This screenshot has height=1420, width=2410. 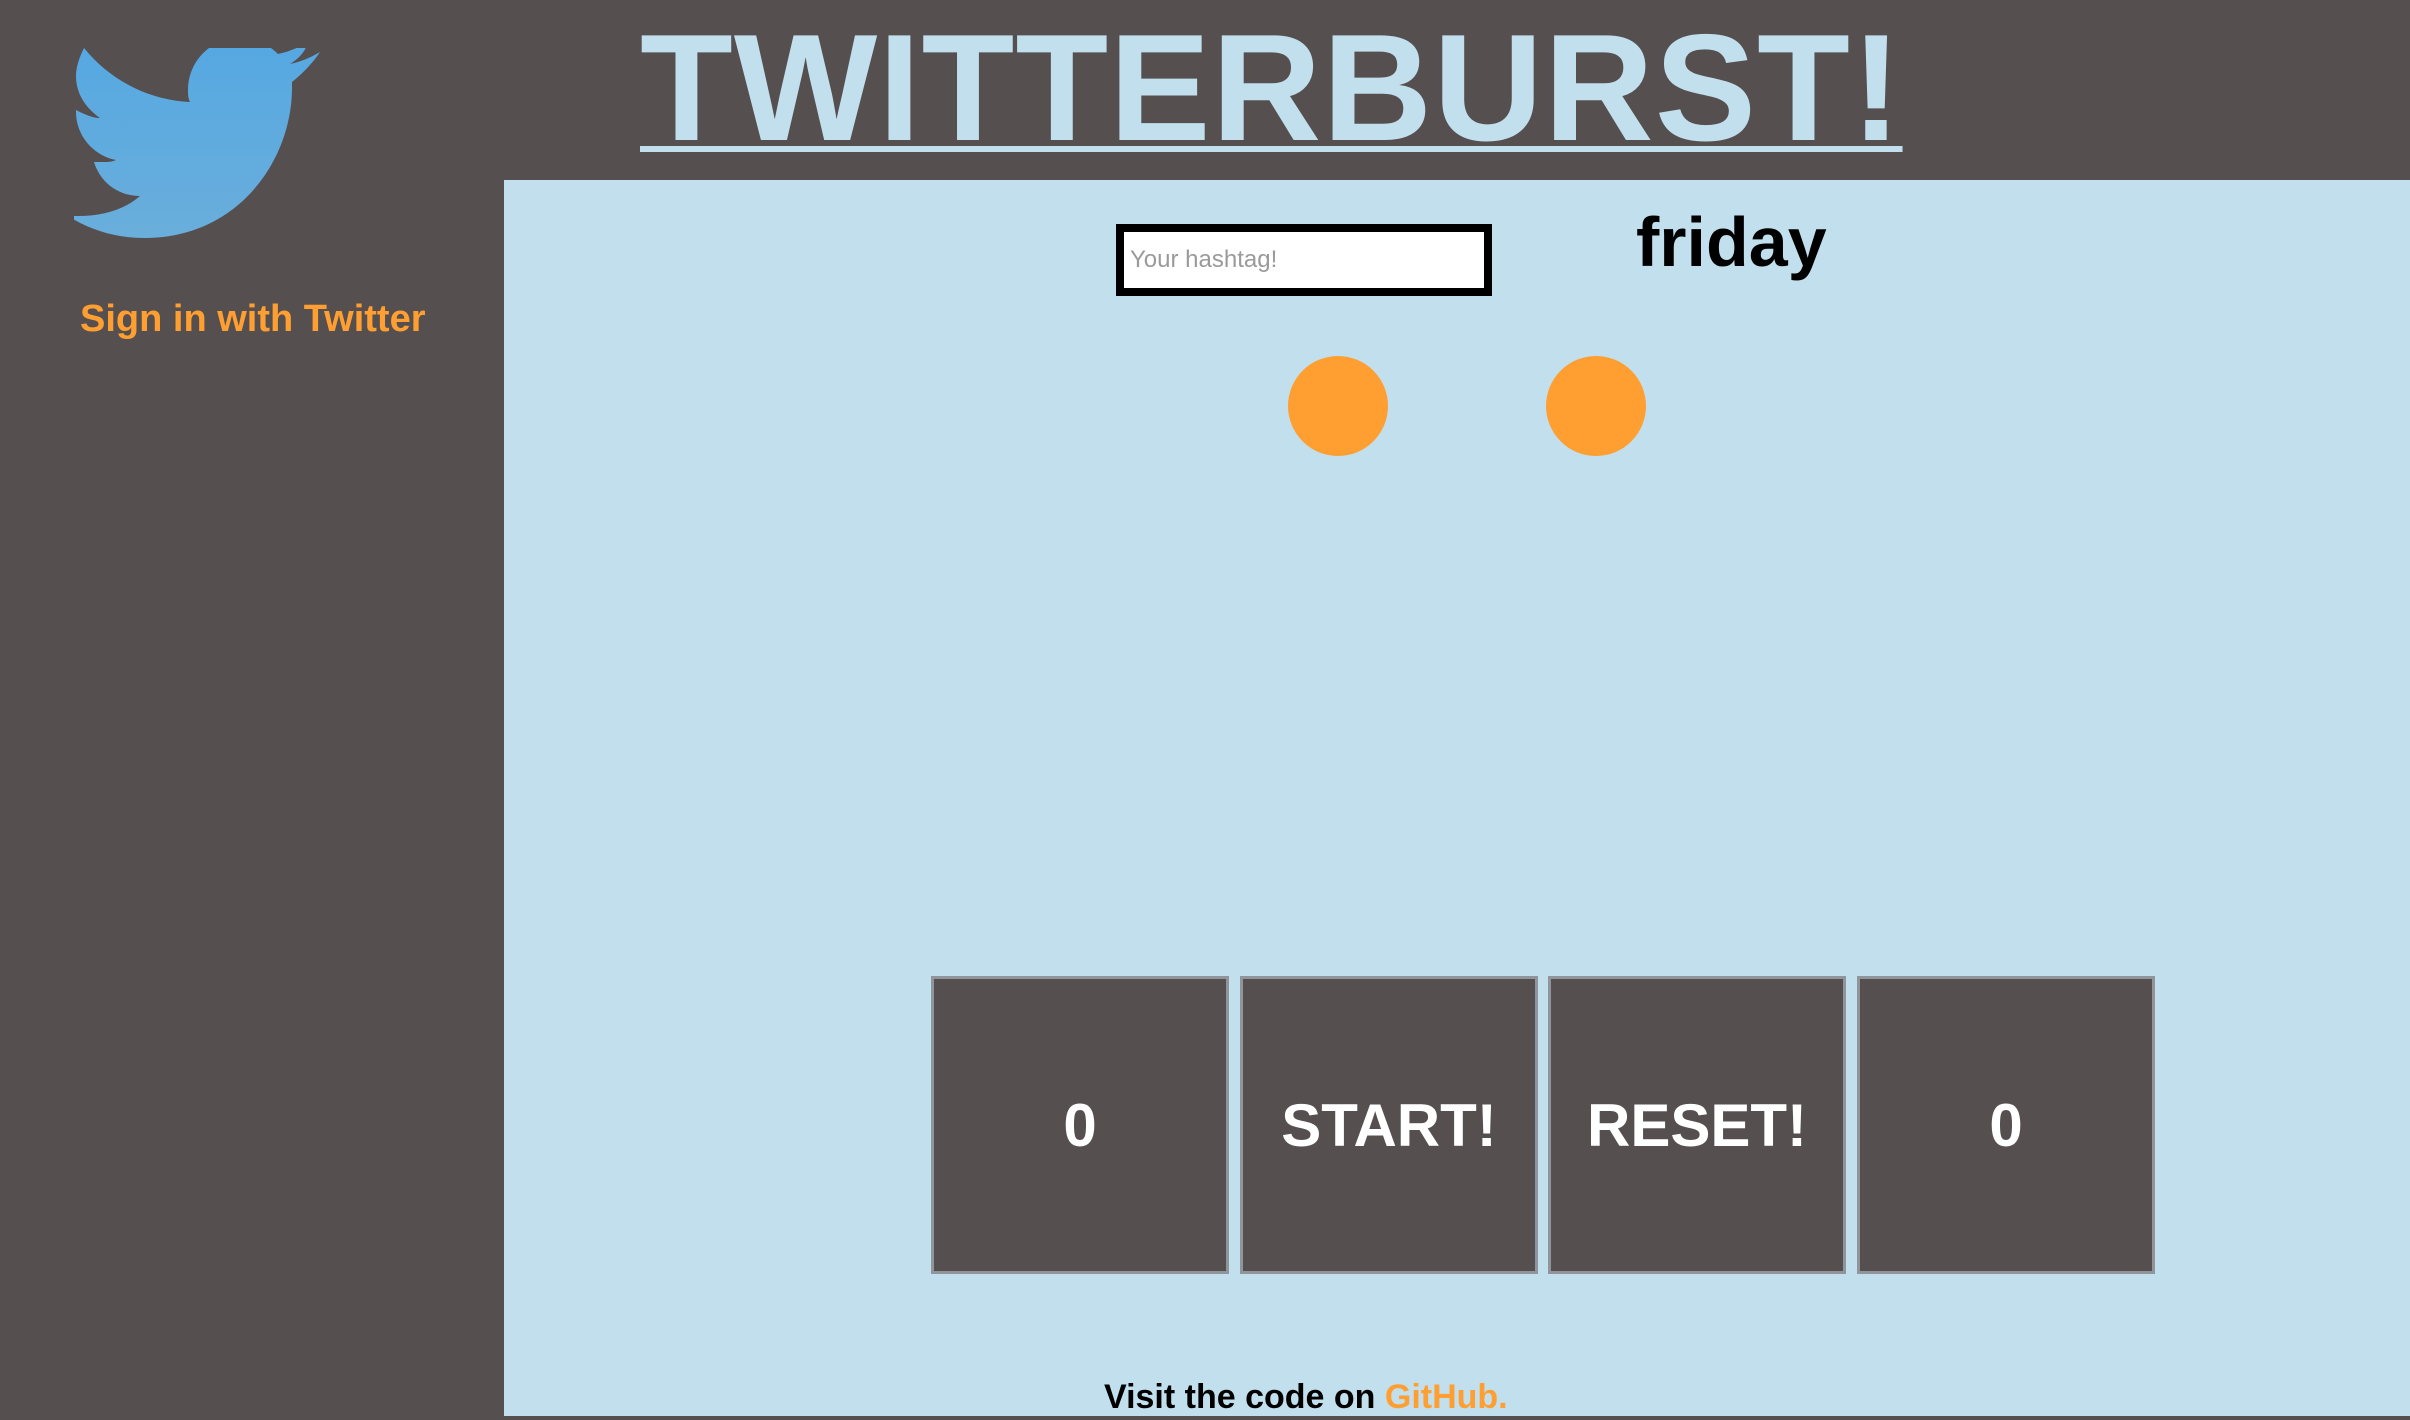 What do you see at coordinates (1080, 1125) in the screenshot?
I see `left-count-tile: 0` at bounding box center [1080, 1125].